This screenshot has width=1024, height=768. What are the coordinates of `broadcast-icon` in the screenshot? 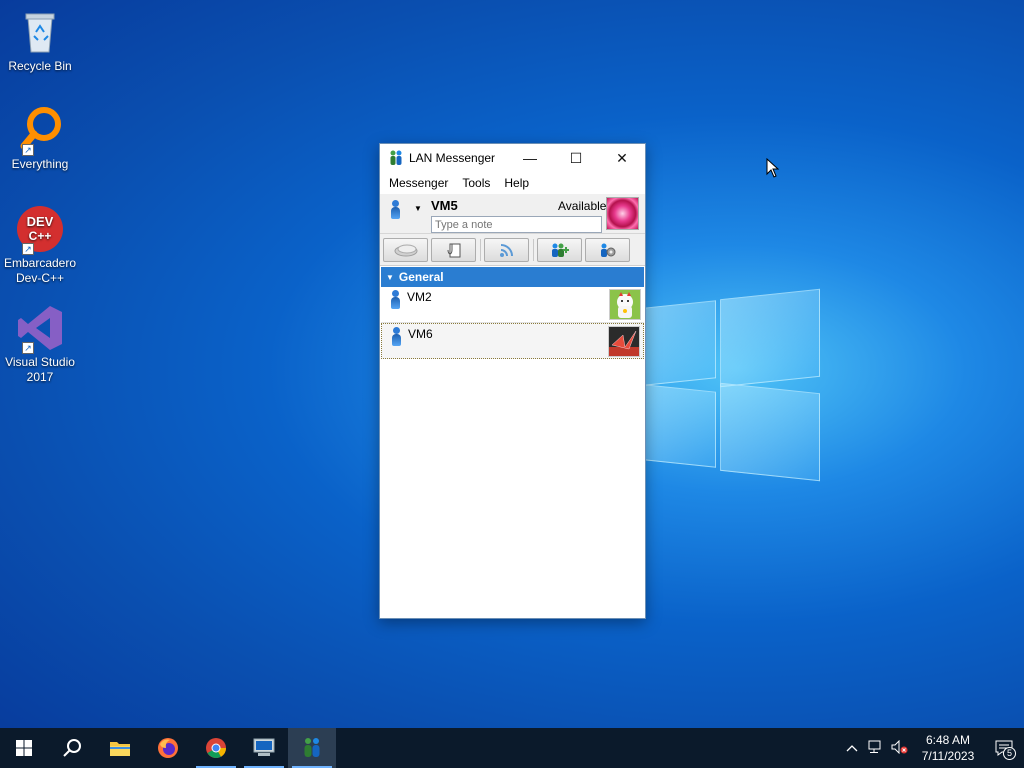 It's located at (506, 250).